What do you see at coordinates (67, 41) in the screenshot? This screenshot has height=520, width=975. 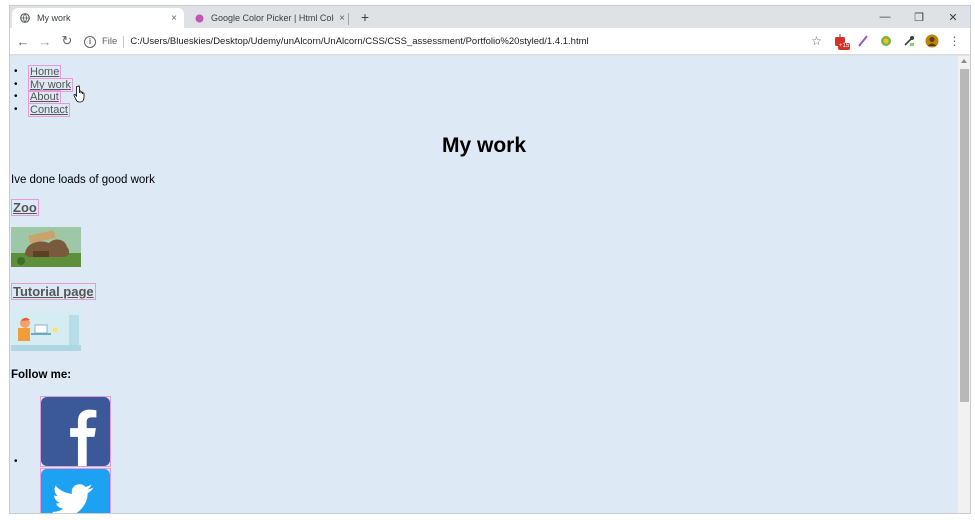 I see `reload-button: ↻` at bounding box center [67, 41].